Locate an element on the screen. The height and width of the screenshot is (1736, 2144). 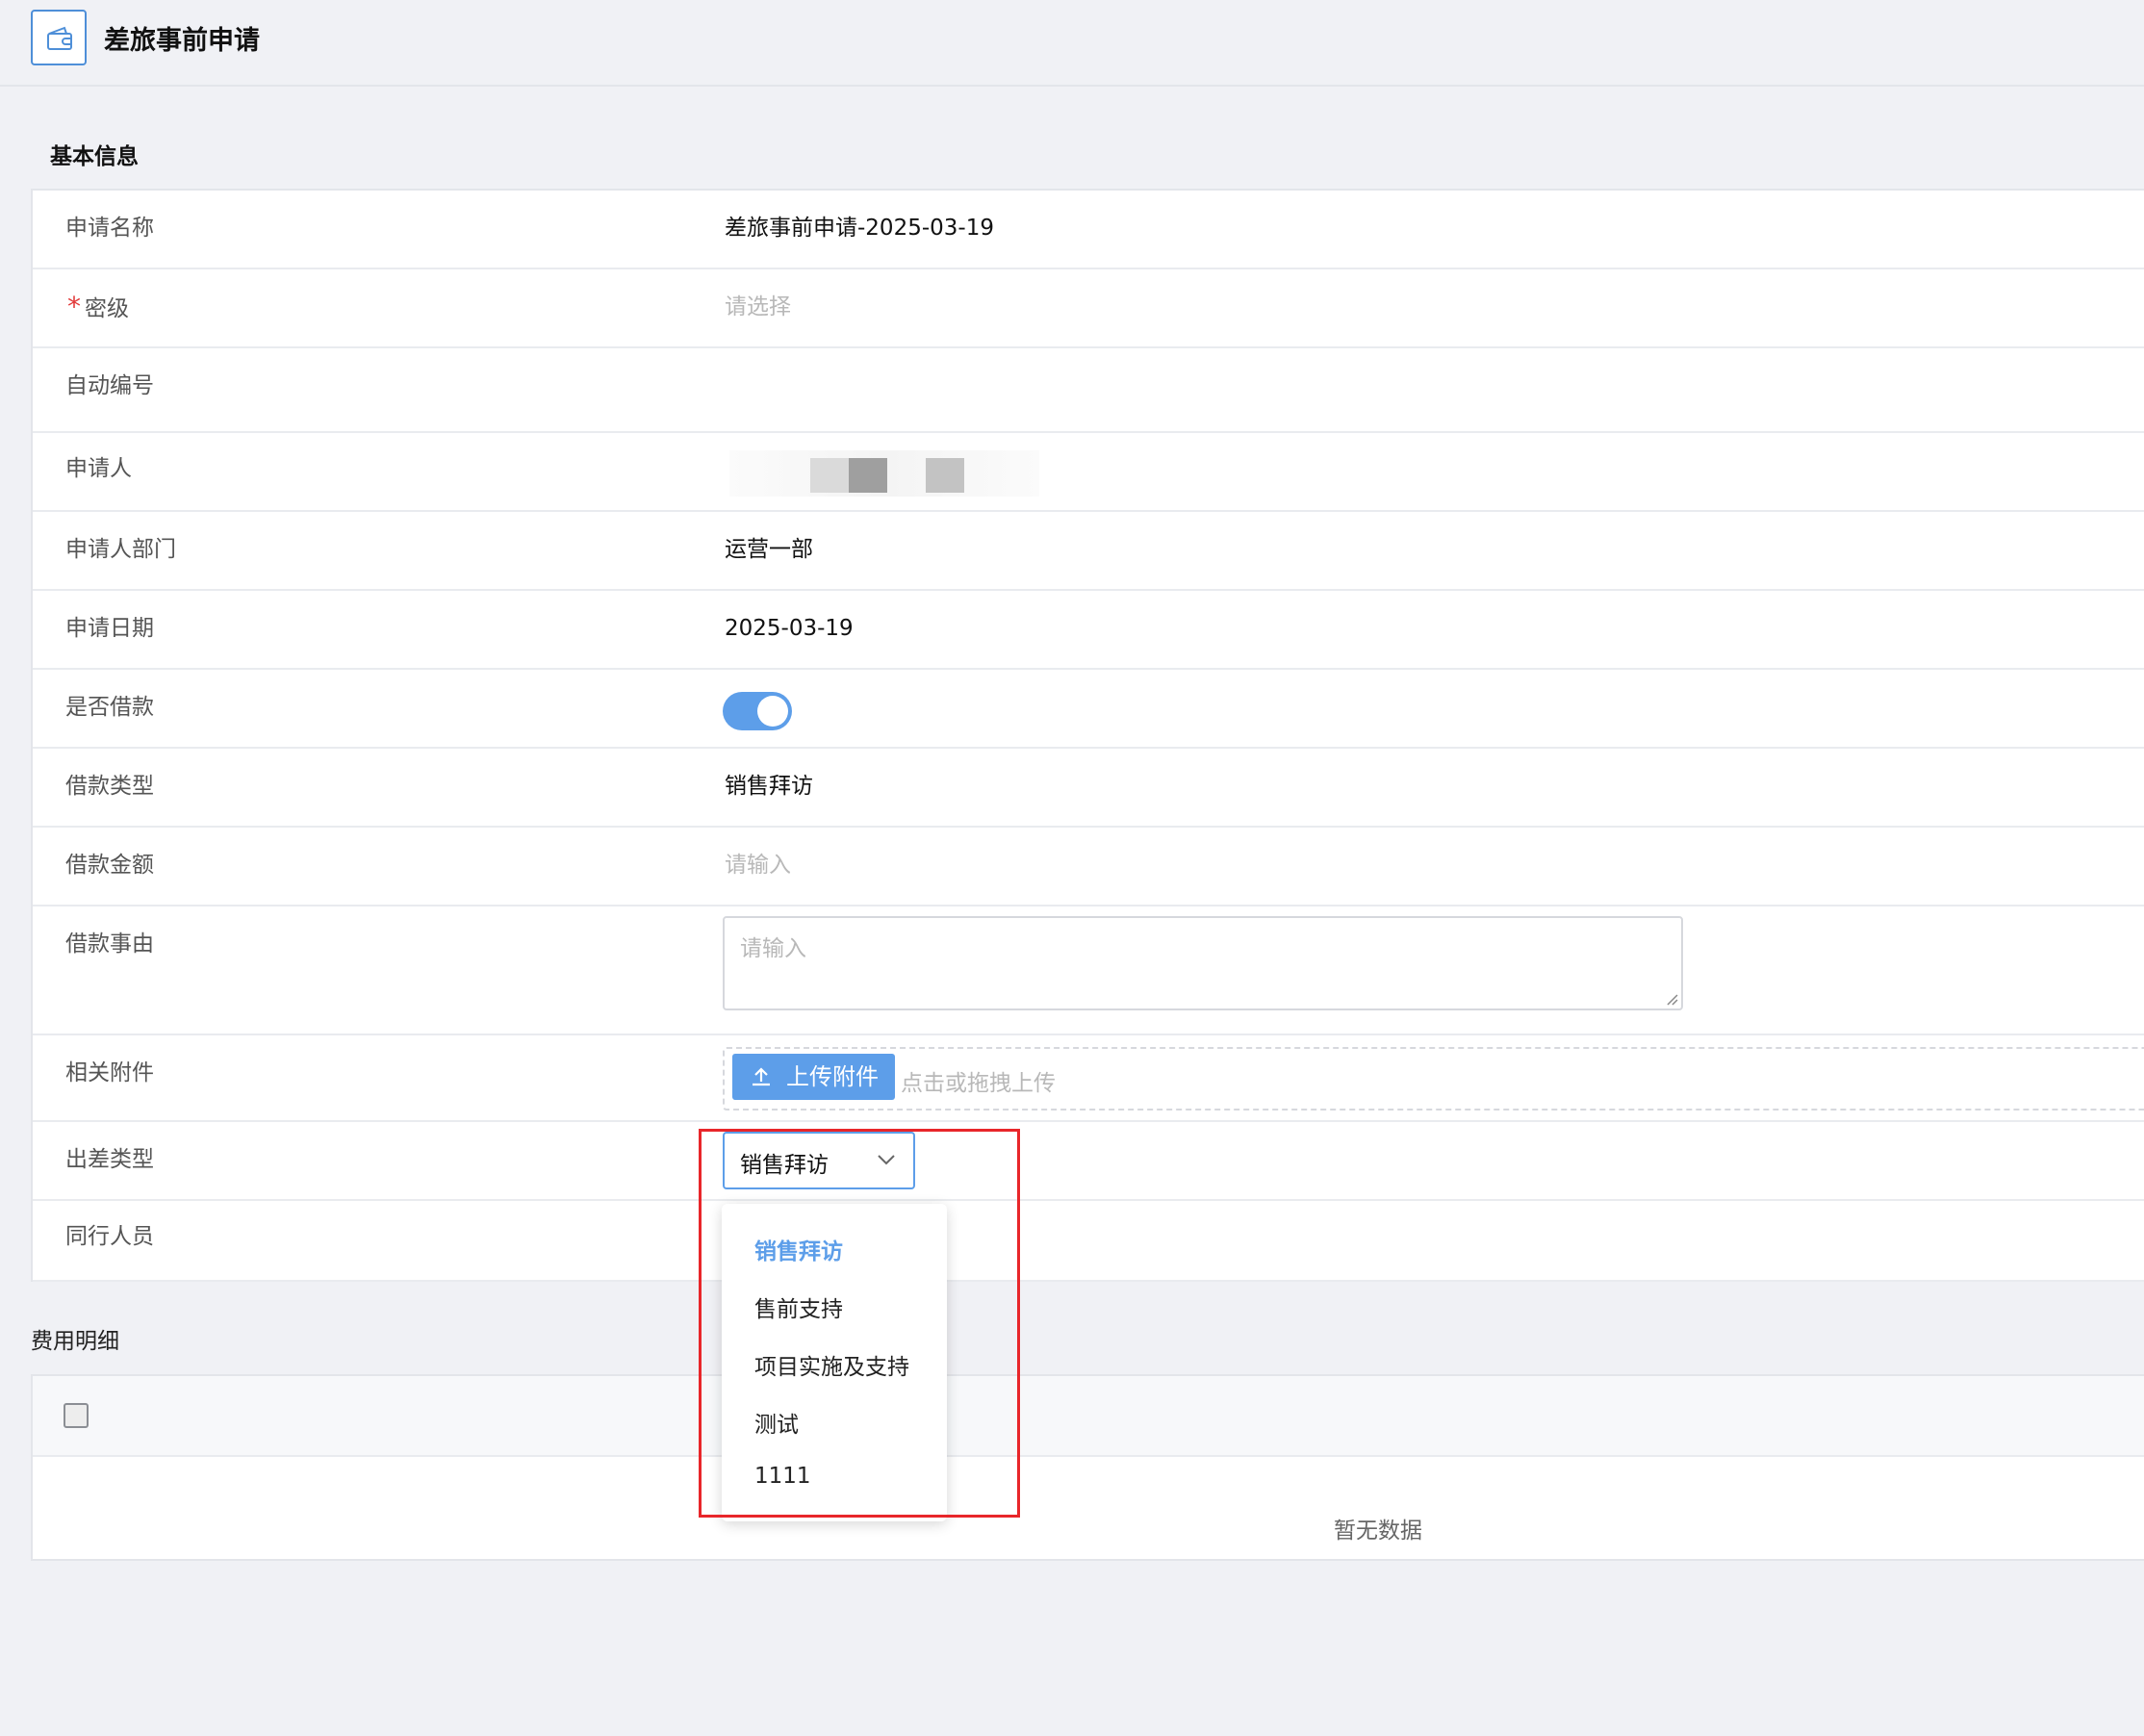
applicant-label: 申请人 is located at coordinates (98, 468).